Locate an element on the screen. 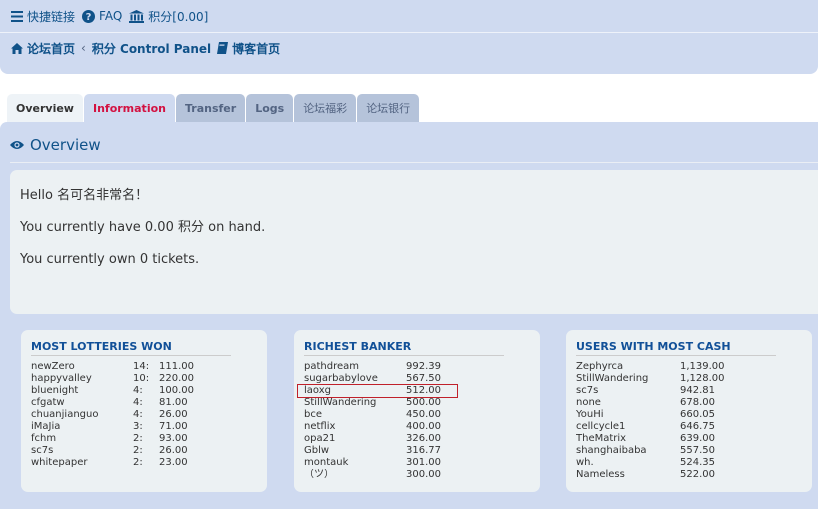  row-name: fchm is located at coordinates (82, 439).